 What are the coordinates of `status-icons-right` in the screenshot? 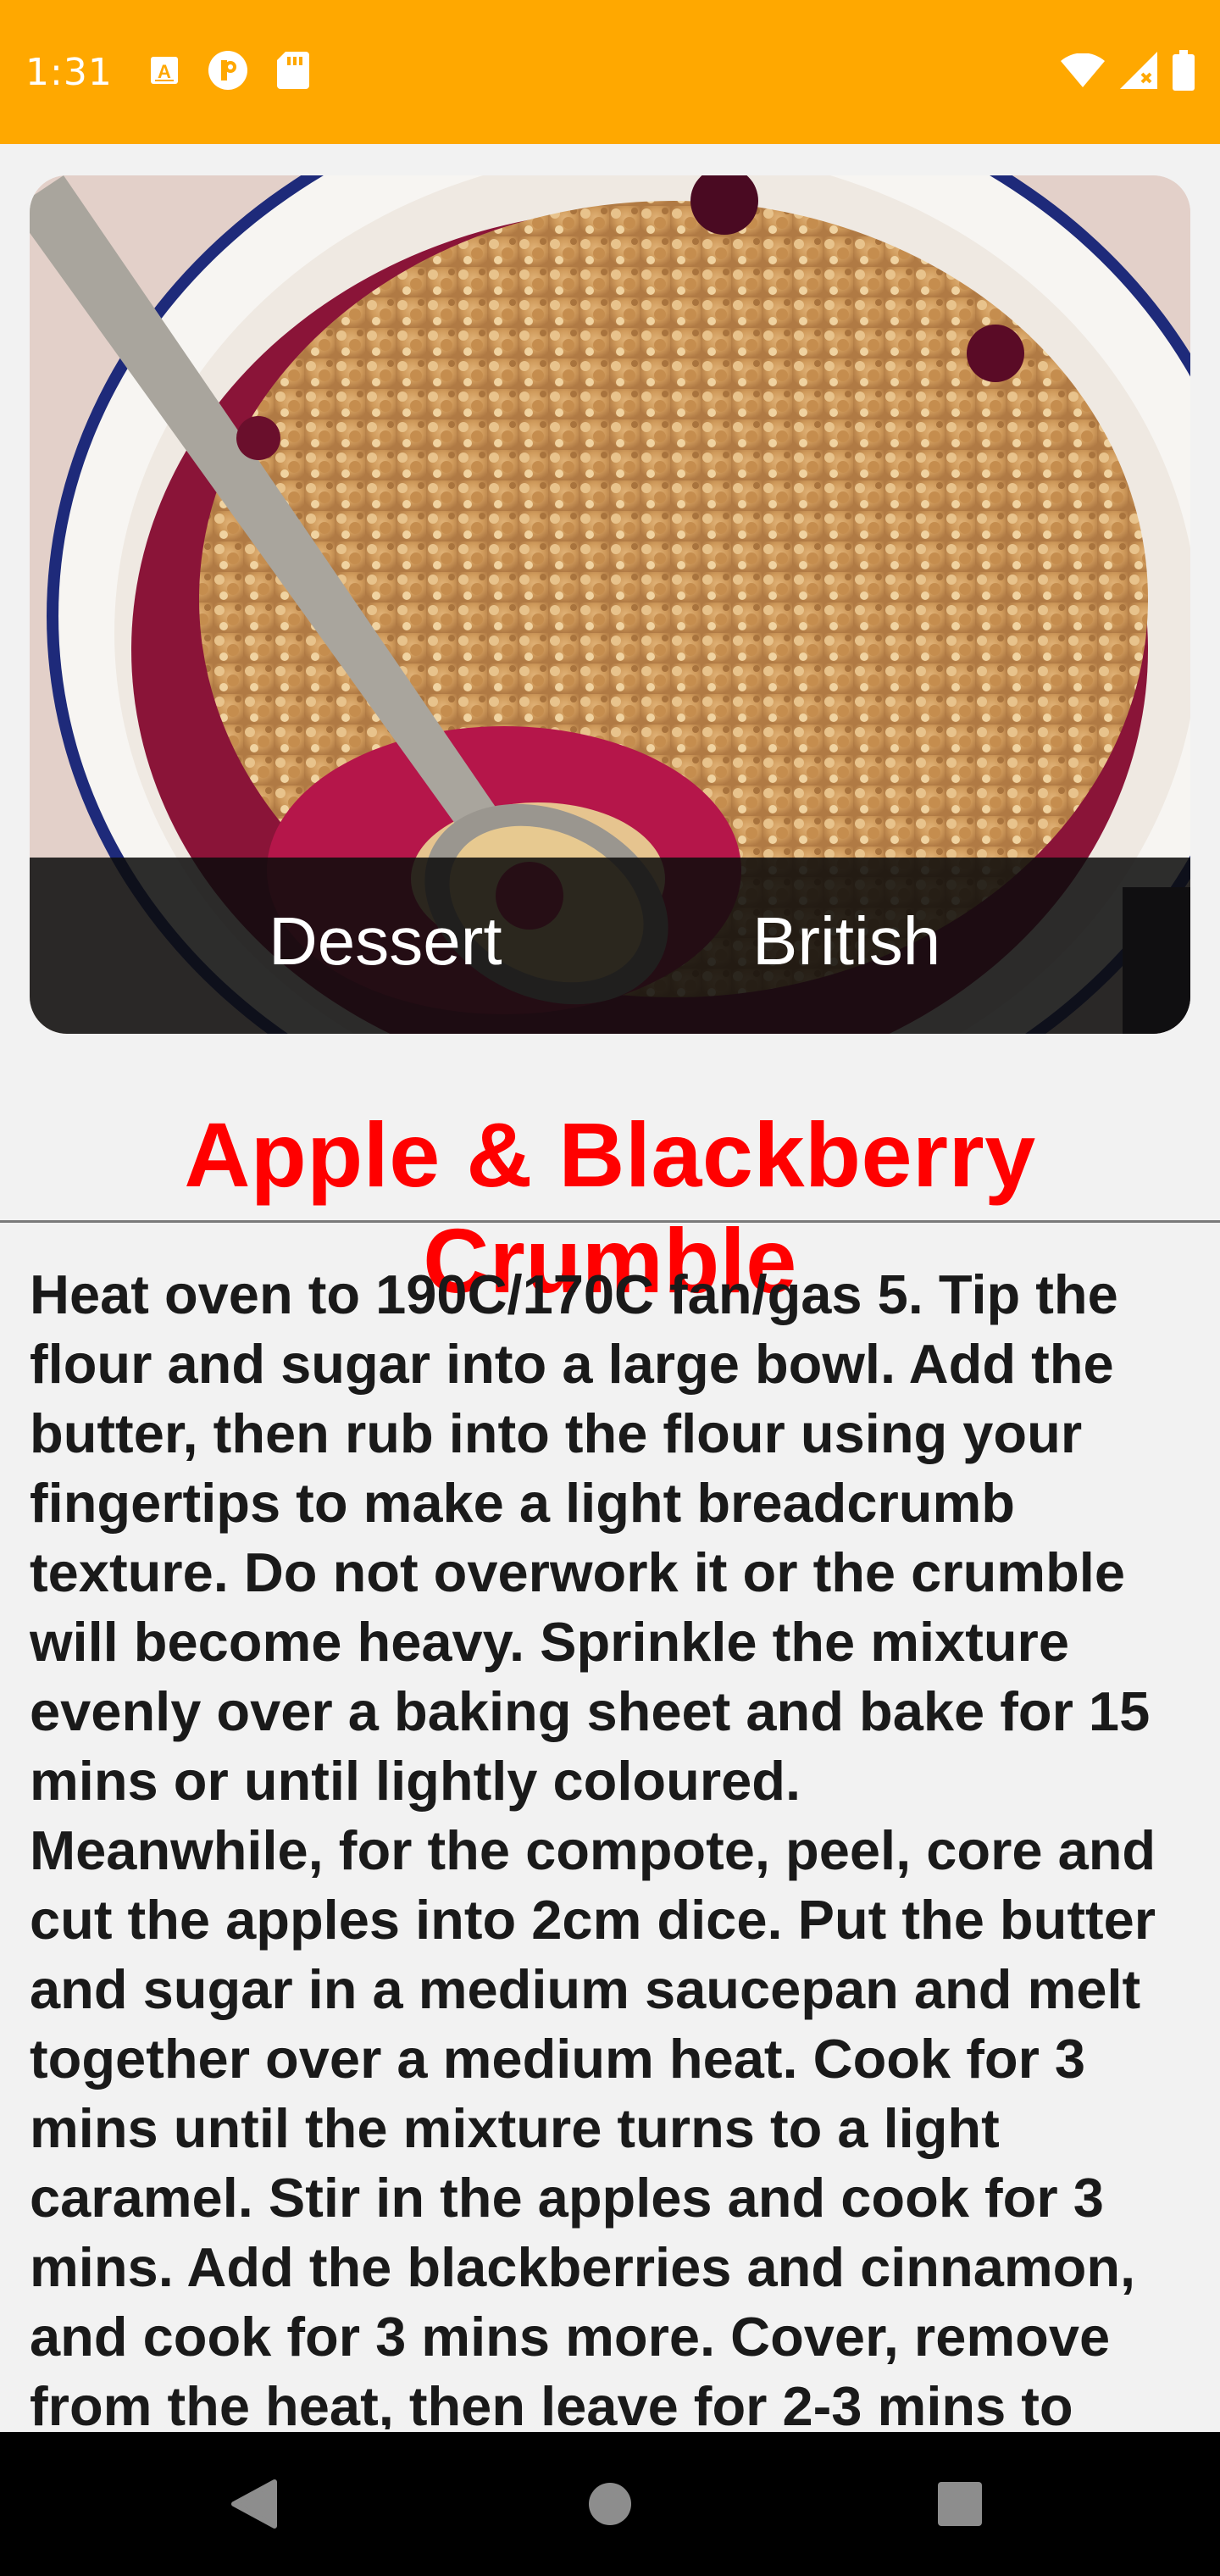 It's located at (1128, 72).